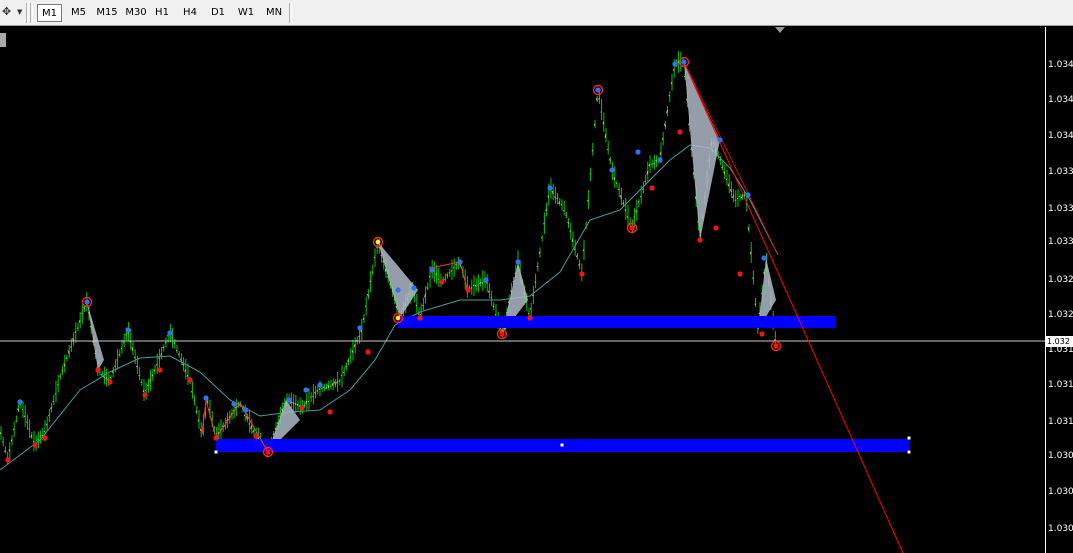 The image size is (1073, 553). I want to click on timeframe-toolbar: ✥ ▼ M1 M5 M15 M30 H1 H4 D1 W1 MN, so click(536, 13).